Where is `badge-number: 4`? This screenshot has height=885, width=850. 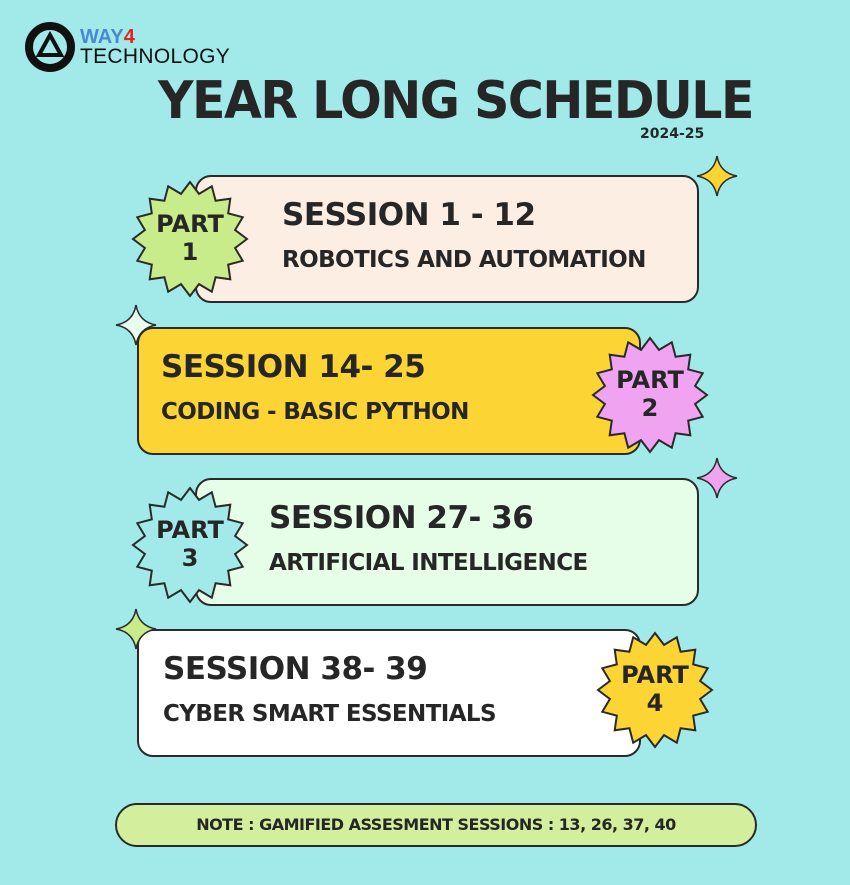
badge-number: 4 is located at coordinates (655, 703).